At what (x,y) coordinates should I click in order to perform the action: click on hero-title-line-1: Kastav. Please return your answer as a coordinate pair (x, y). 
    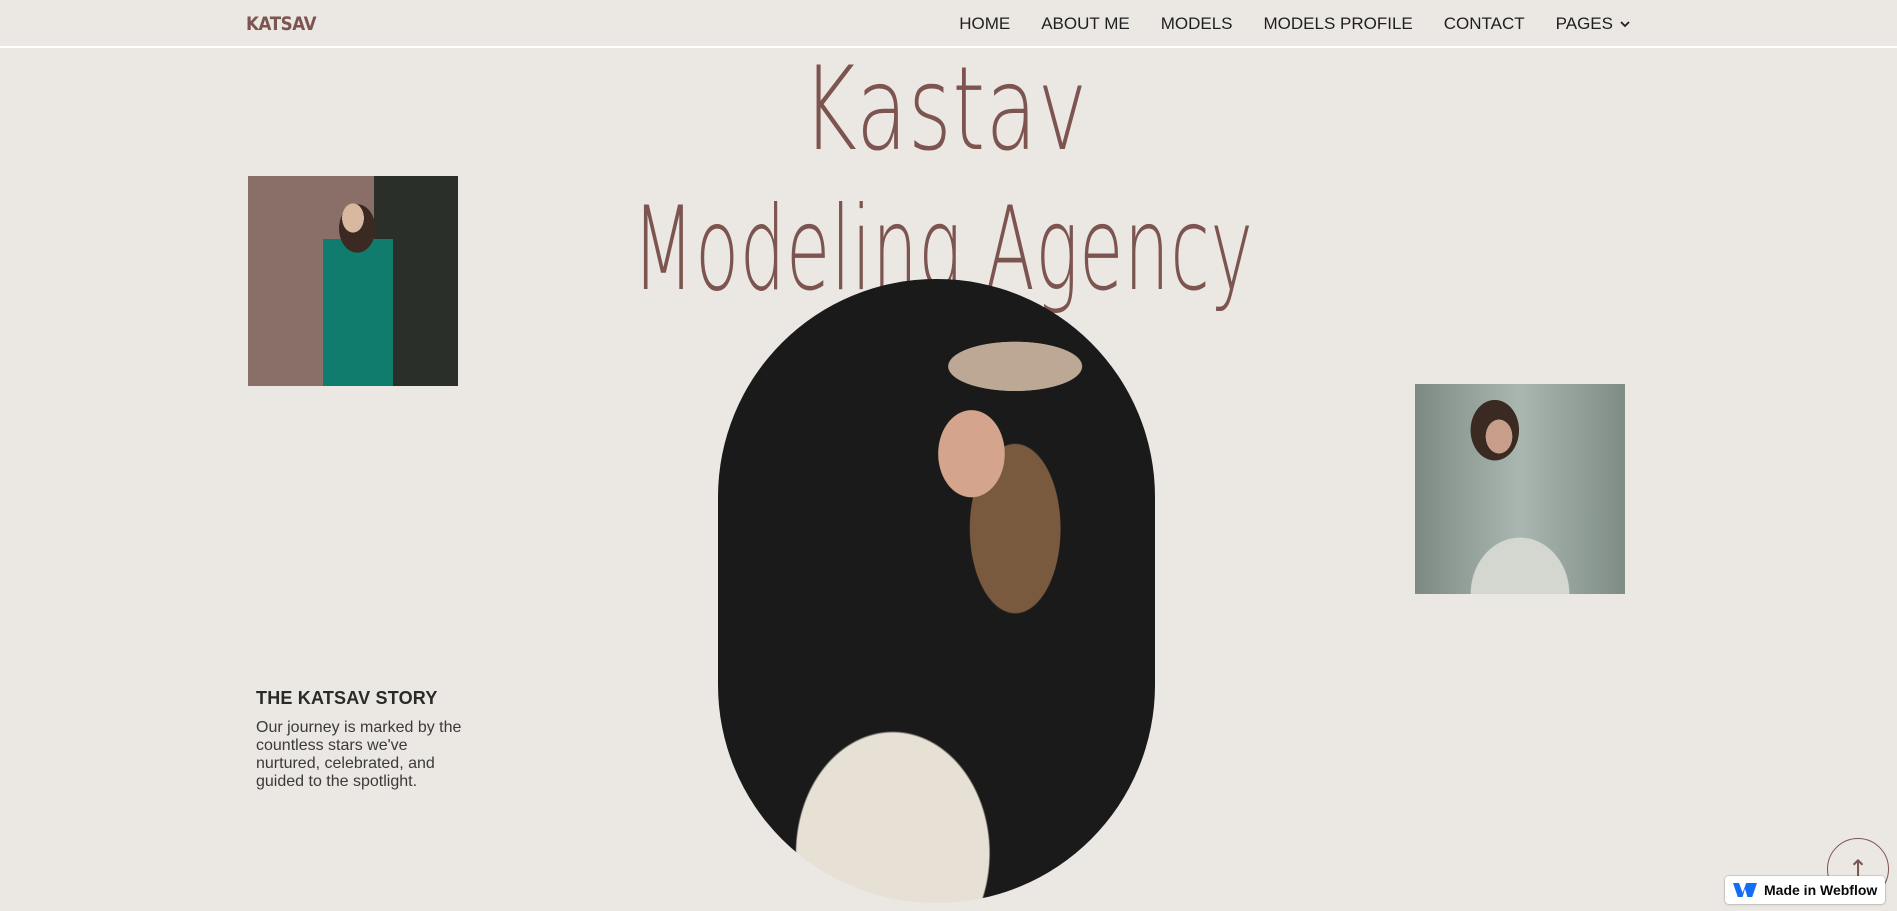
    Looking at the image, I should click on (945, 109).